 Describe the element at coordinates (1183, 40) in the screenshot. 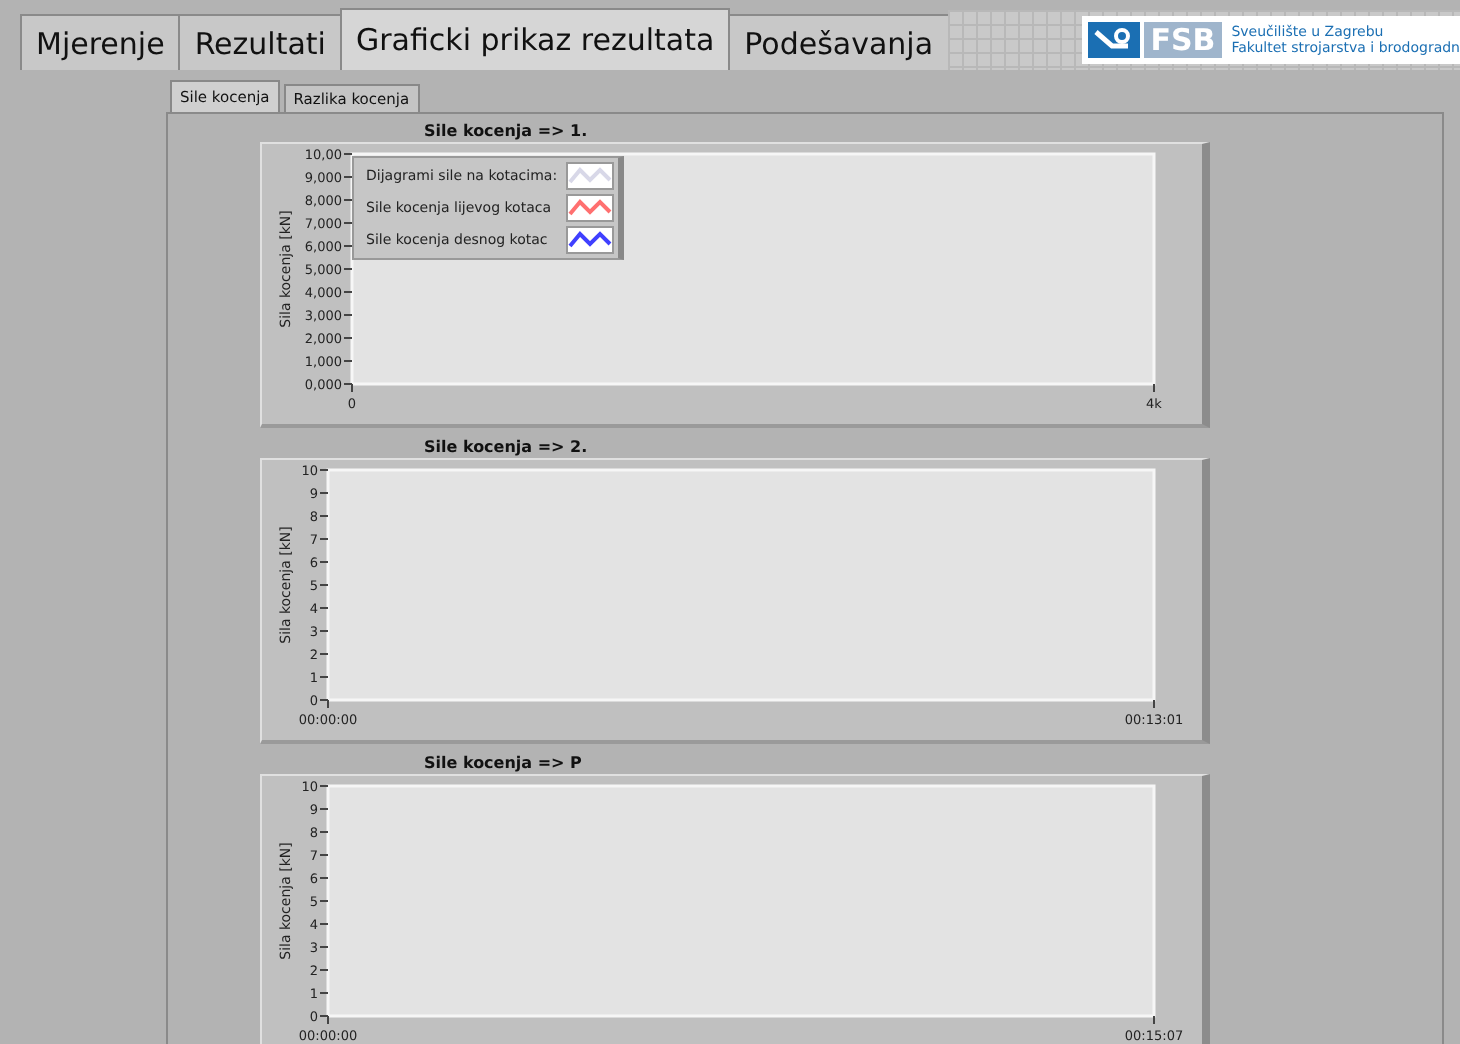

I see `logo-text: FSB` at that location.